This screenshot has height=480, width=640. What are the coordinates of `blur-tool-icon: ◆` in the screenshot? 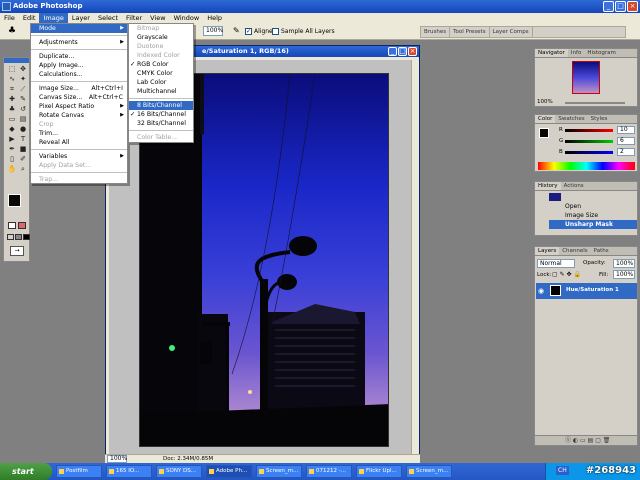 It's located at (12, 129).